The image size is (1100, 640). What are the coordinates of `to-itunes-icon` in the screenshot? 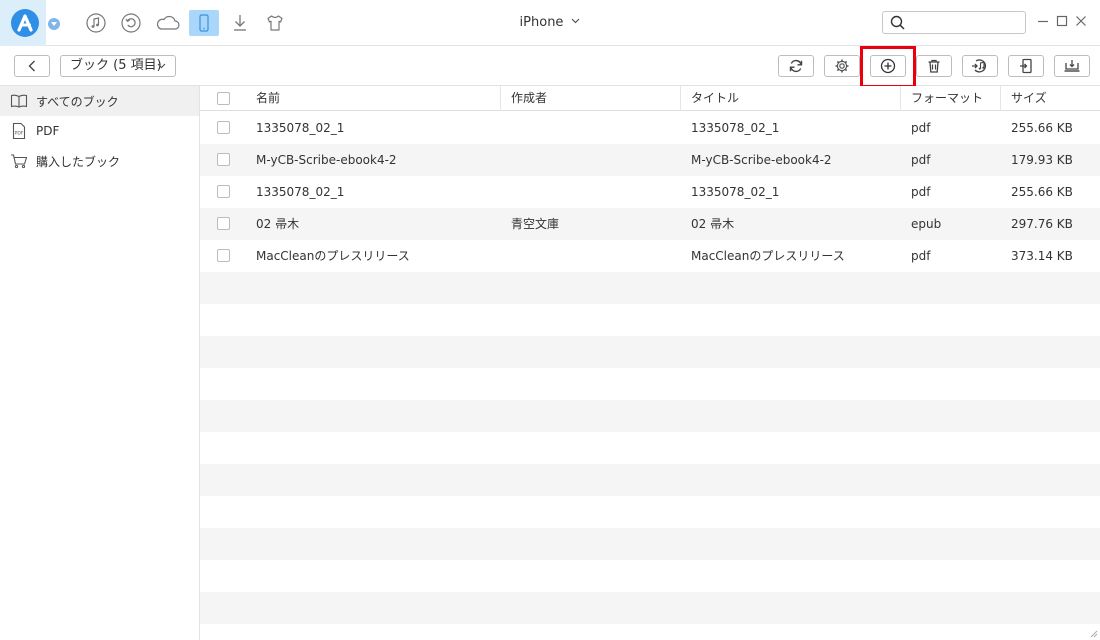 It's located at (979, 66).